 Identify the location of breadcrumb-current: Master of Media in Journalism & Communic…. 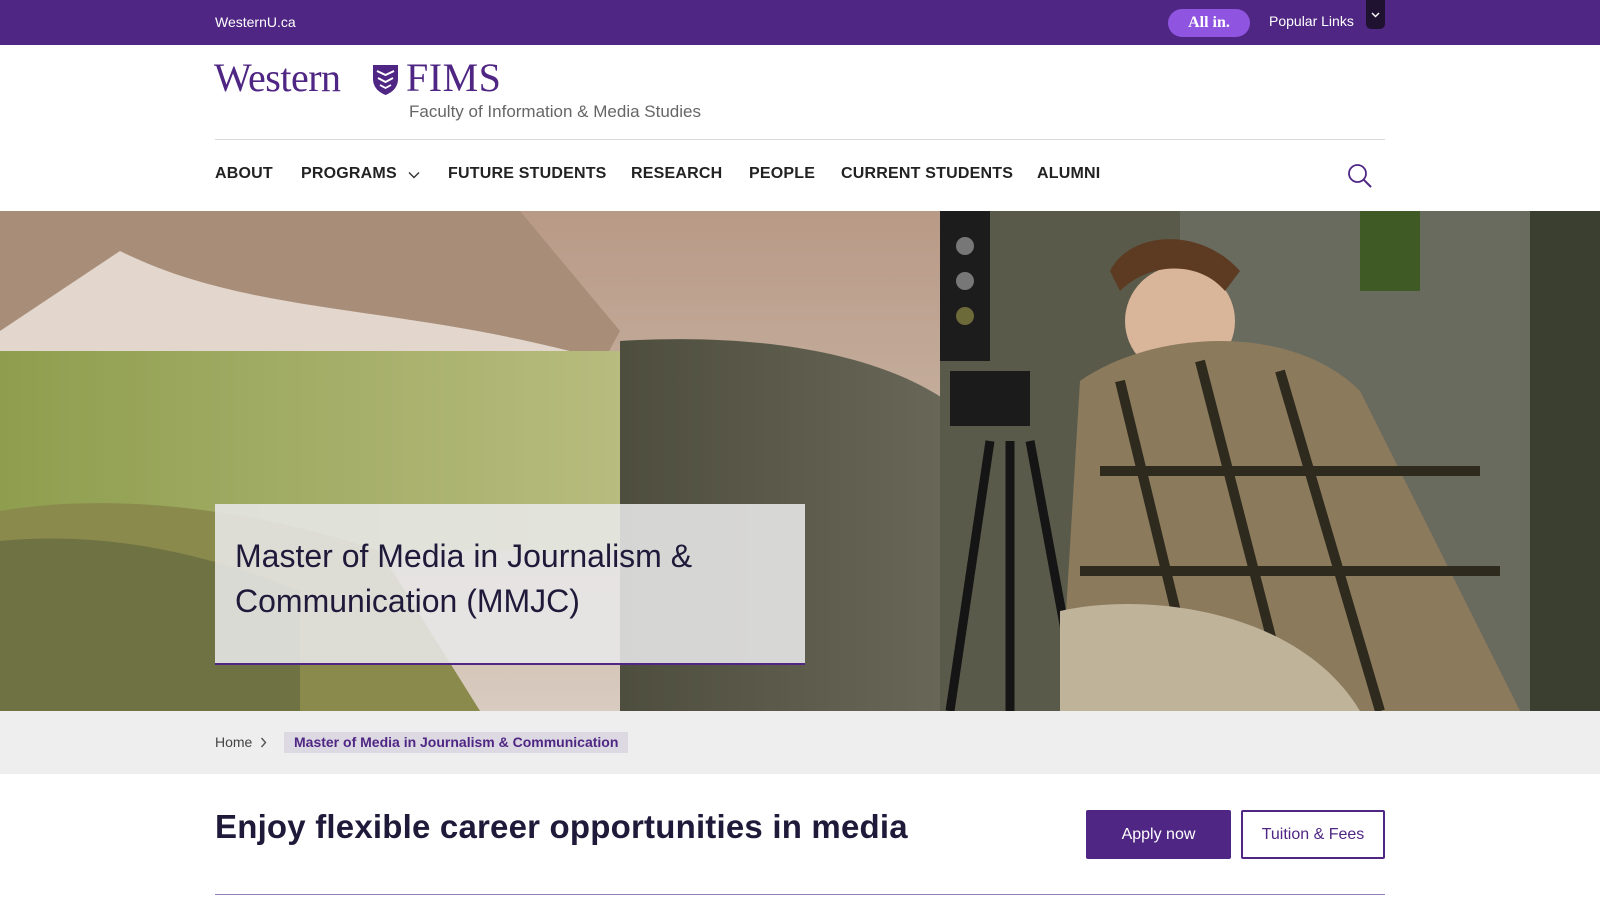
(456, 742).